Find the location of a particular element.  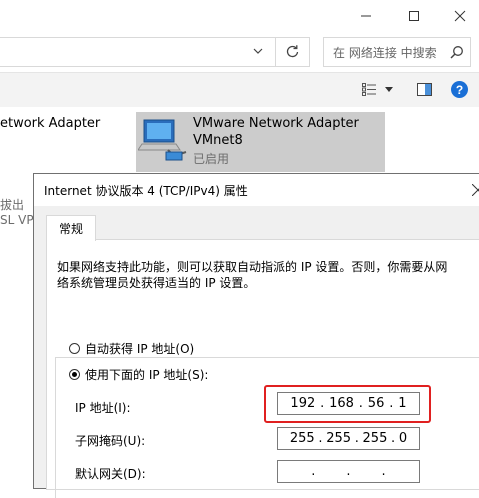

mask-octet-4: 0 is located at coordinates (403, 438).